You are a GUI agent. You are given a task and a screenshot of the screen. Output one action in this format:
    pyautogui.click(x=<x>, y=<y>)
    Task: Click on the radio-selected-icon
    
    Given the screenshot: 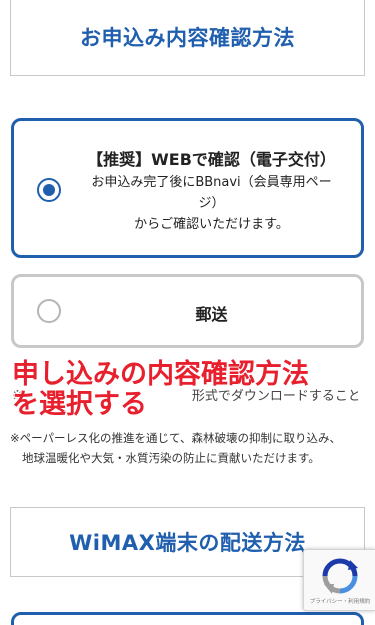 What is the action you would take?
    pyautogui.click(x=49, y=190)
    